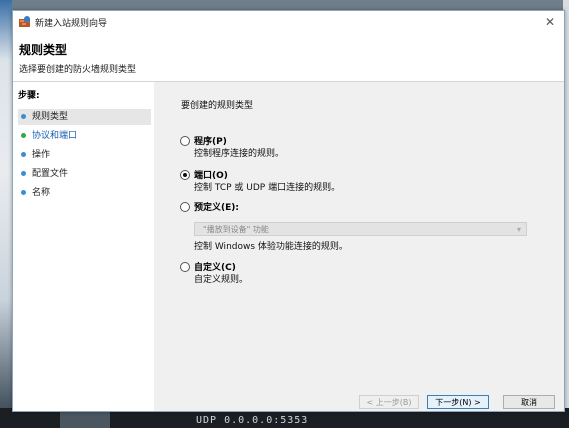 The image size is (569, 428). I want to click on step-action: 操作, so click(84, 155).